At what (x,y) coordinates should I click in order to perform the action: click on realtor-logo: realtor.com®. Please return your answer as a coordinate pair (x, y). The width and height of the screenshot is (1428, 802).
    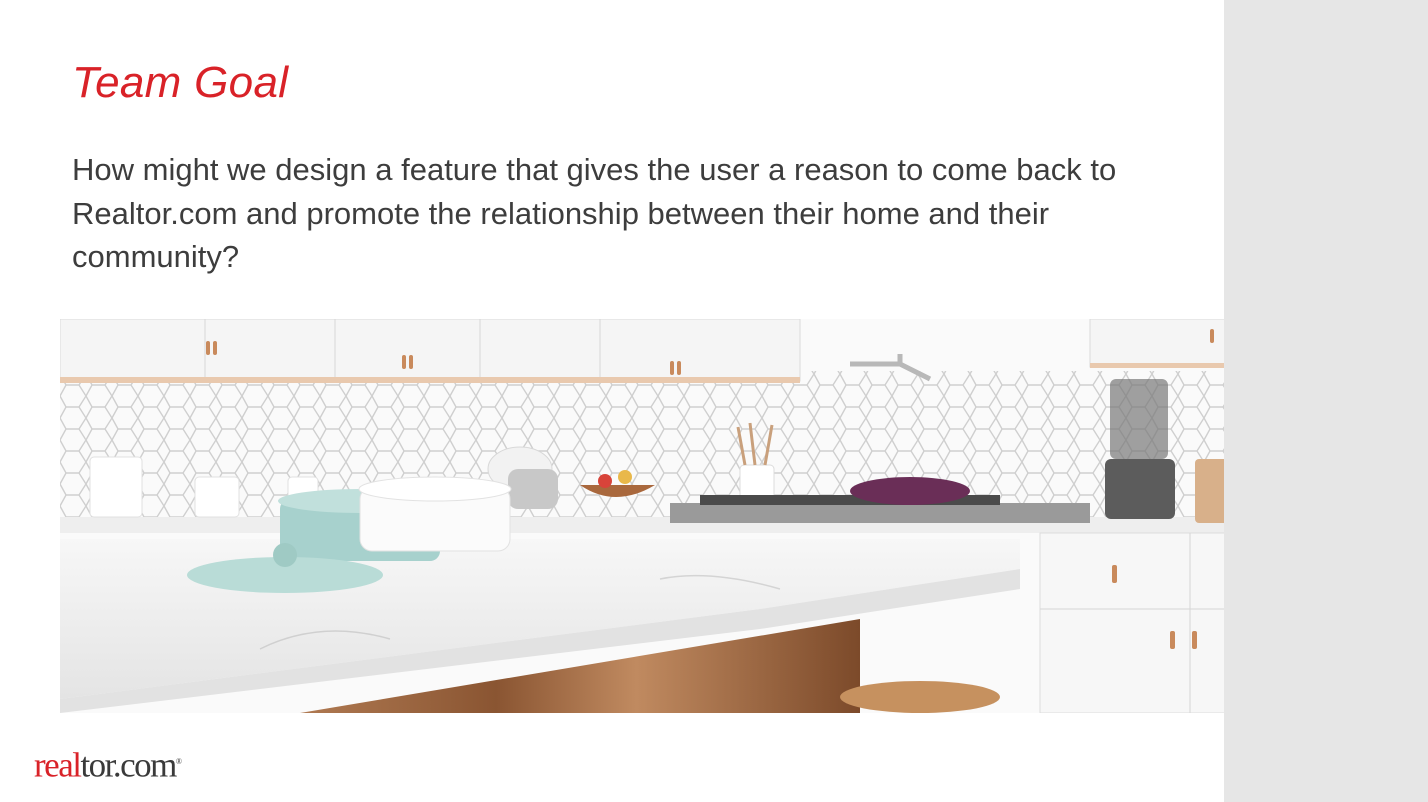
    Looking at the image, I should click on (108, 764).